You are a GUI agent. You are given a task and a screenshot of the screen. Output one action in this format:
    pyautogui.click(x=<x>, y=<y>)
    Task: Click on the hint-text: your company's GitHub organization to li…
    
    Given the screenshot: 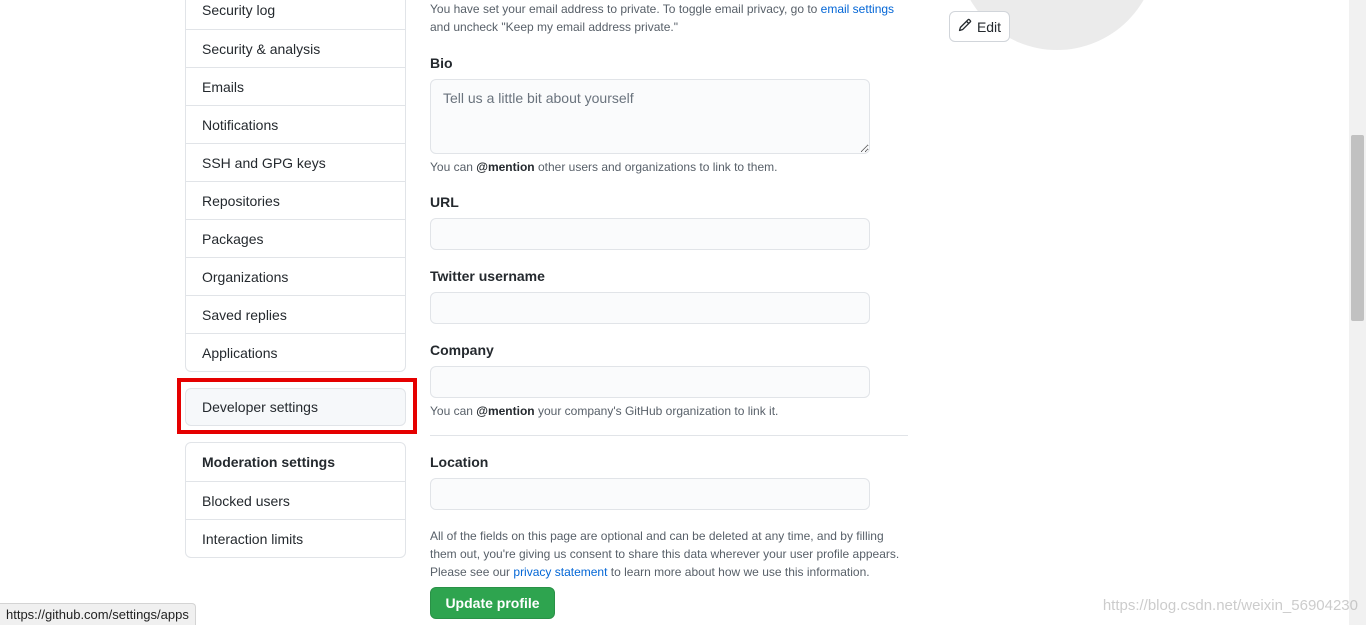 What is the action you would take?
    pyautogui.click(x=656, y=411)
    